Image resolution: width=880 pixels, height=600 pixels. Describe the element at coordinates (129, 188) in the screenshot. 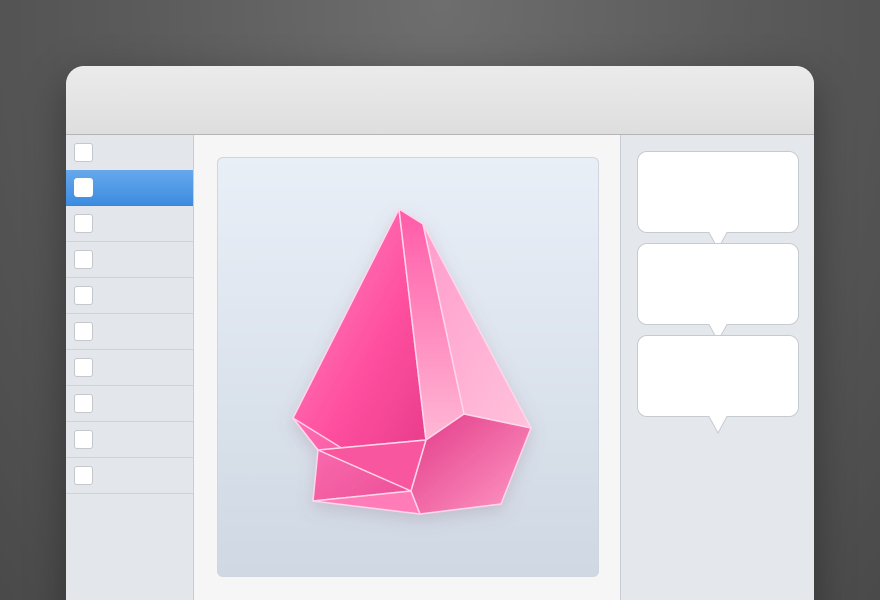

I see `list-item-selected` at that location.